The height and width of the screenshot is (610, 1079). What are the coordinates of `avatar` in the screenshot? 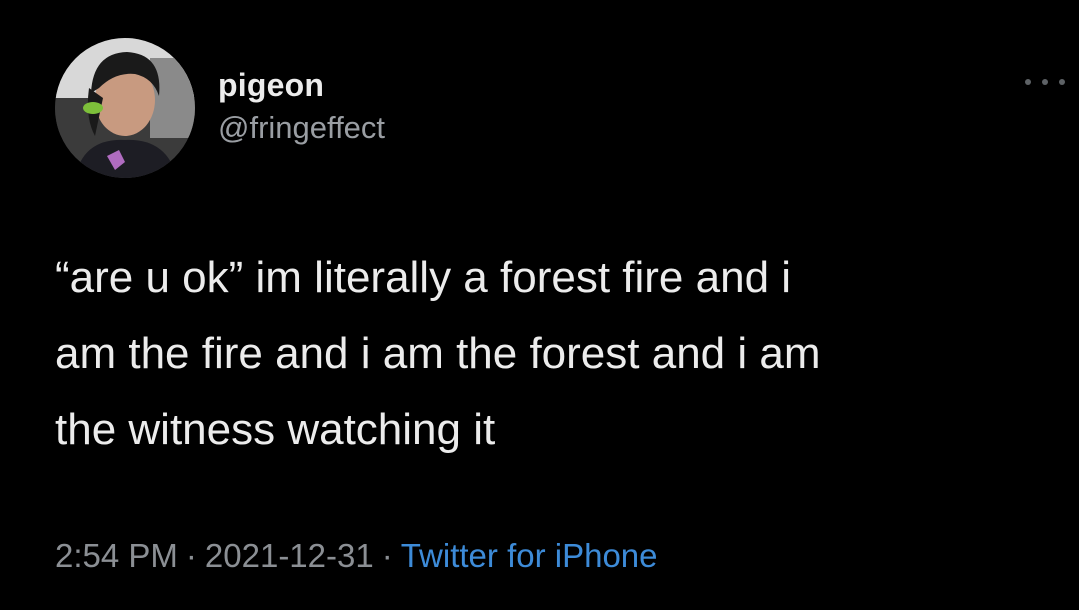 It's located at (125, 108).